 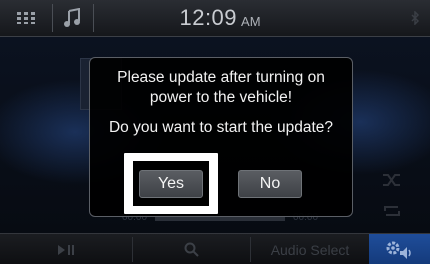 I want to click on repeat-icon, so click(x=392, y=211).